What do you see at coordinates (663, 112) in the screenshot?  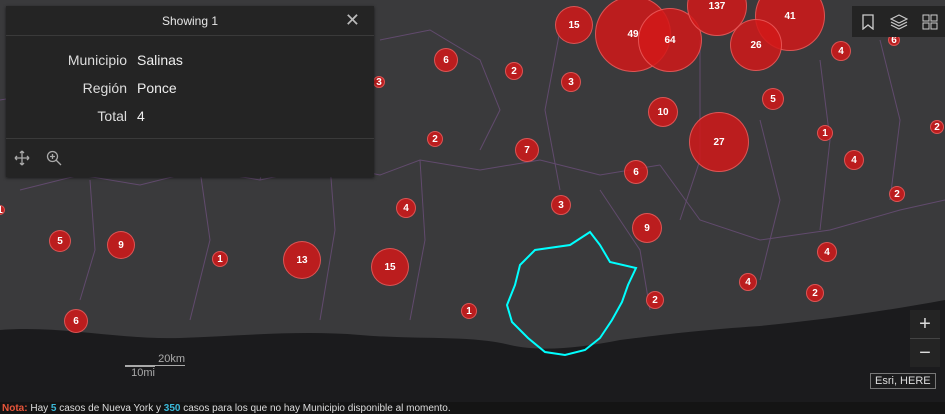 I see `case-bubble: 10` at bounding box center [663, 112].